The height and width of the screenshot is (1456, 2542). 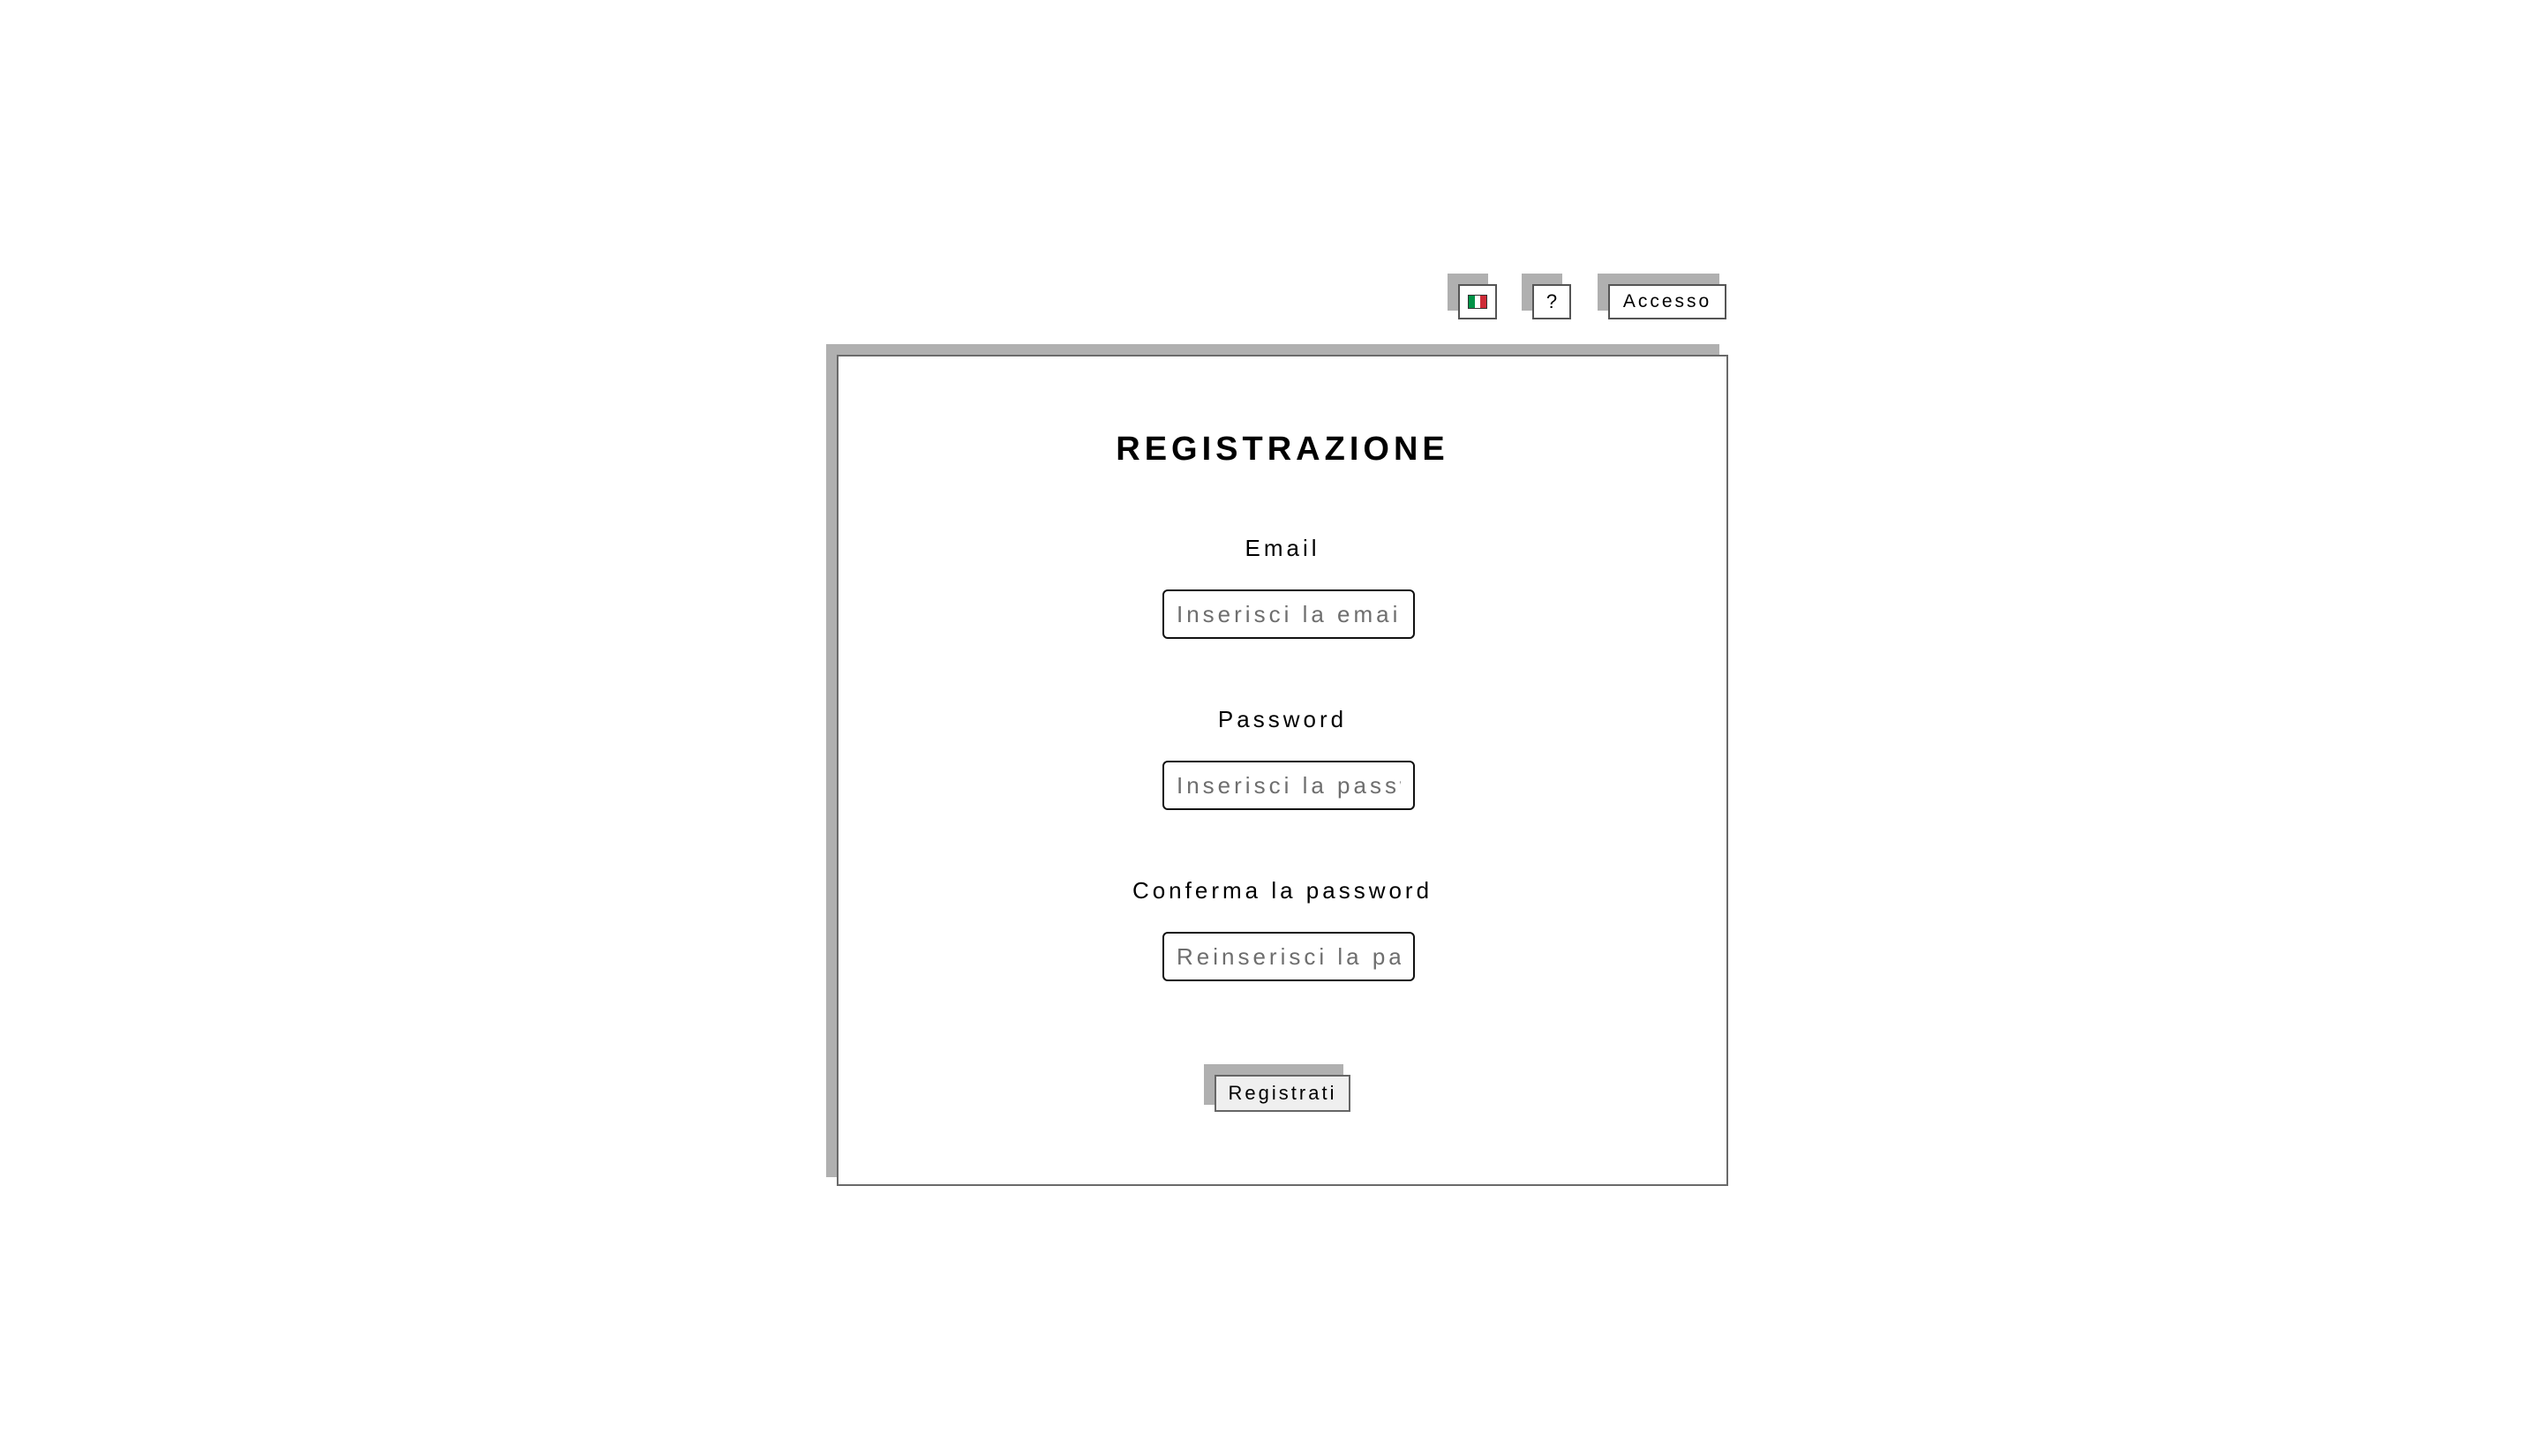 I want to click on help-button: ?, so click(x=1546, y=296).